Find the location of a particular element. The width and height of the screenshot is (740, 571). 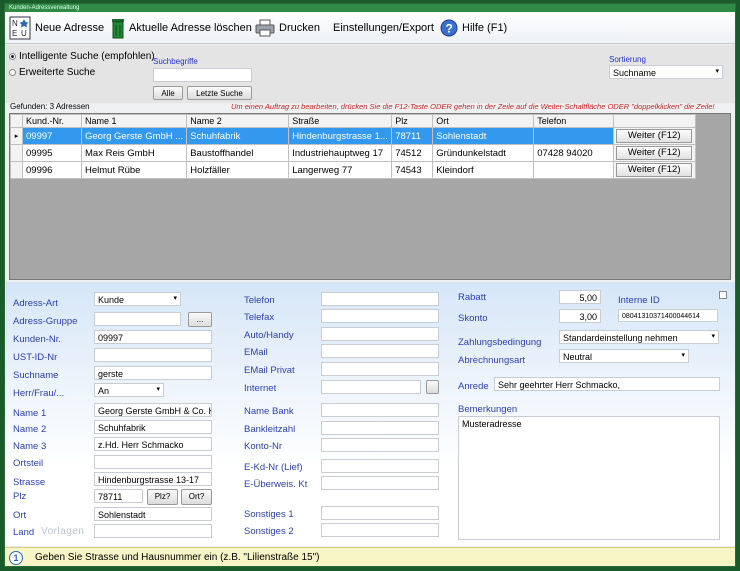

suchname-input: gerste is located at coordinates (153, 373).